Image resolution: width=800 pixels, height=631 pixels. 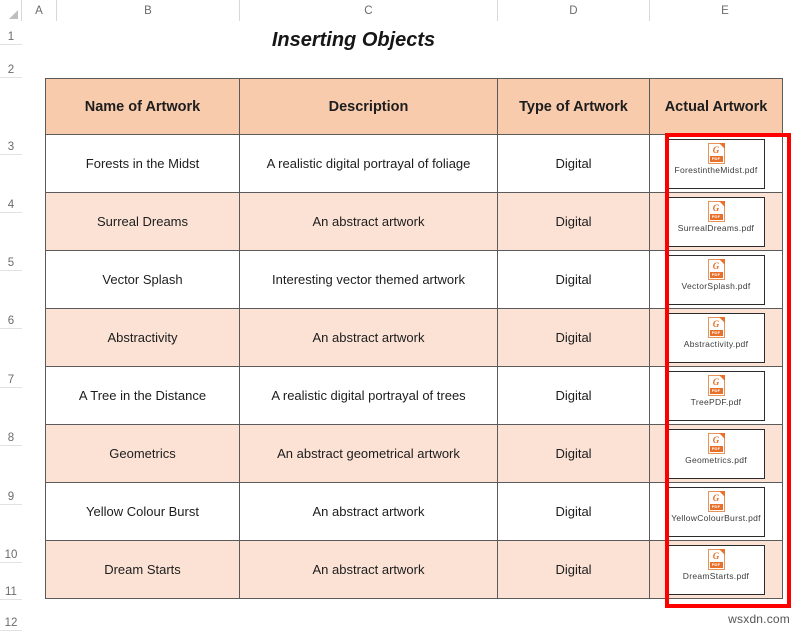 I want to click on row-header-4: 4, so click(x=11, y=184).